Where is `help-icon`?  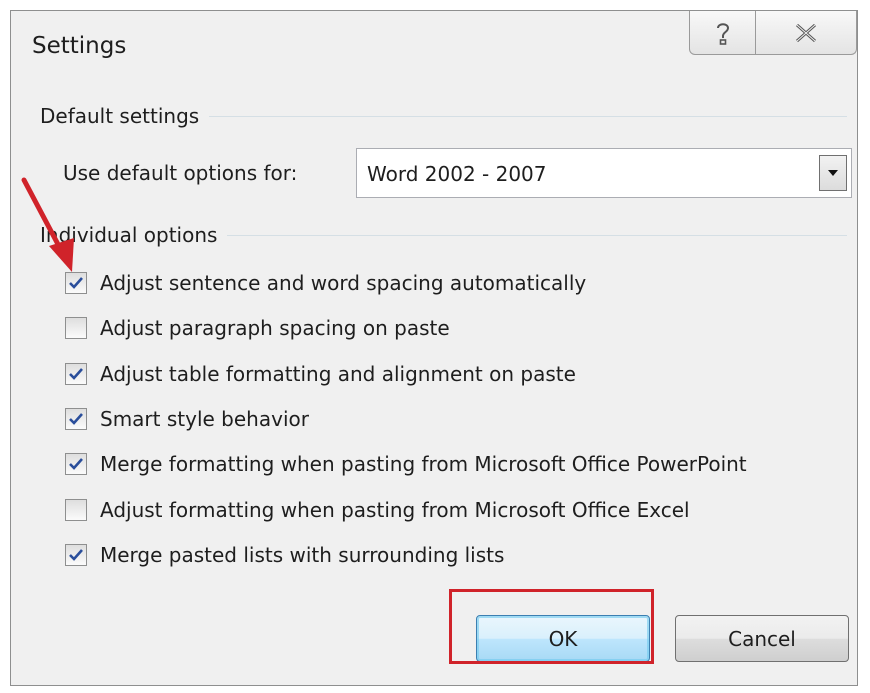 help-icon is located at coordinates (722, 33).